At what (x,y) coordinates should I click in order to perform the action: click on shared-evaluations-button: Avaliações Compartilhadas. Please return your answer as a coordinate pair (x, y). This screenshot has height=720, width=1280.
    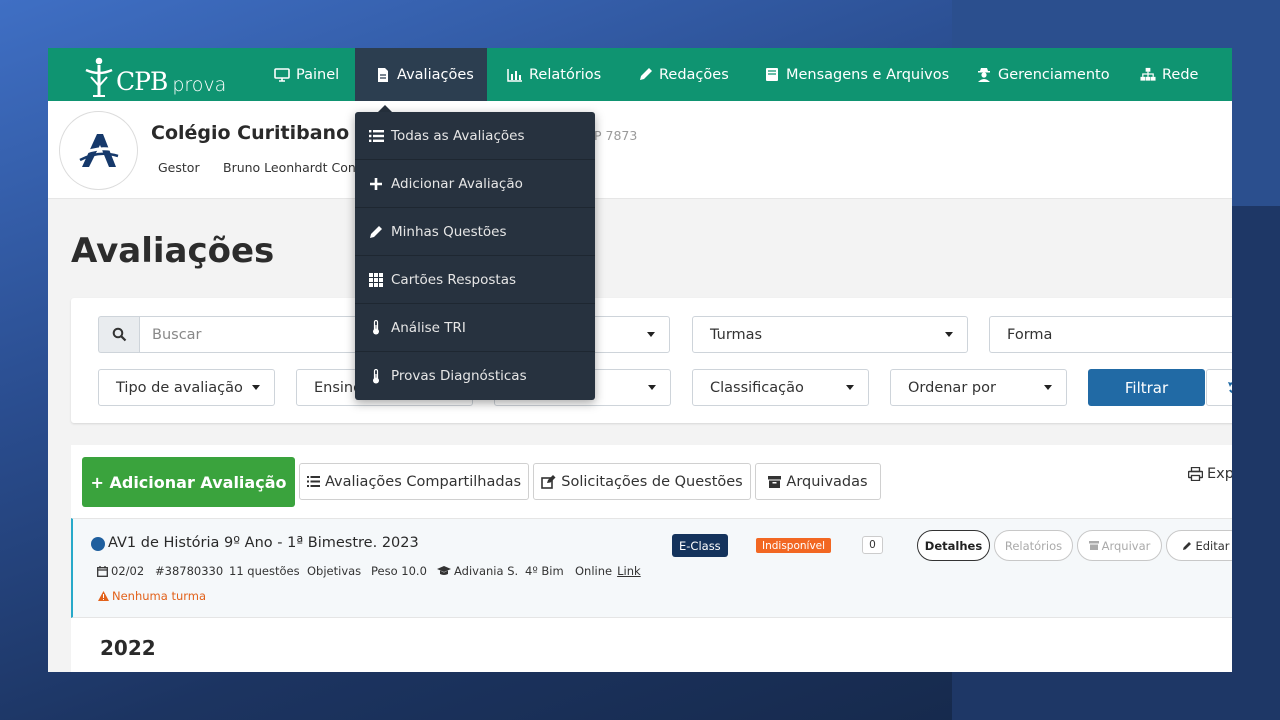
    Looking at the image, I should click on (414, 481).